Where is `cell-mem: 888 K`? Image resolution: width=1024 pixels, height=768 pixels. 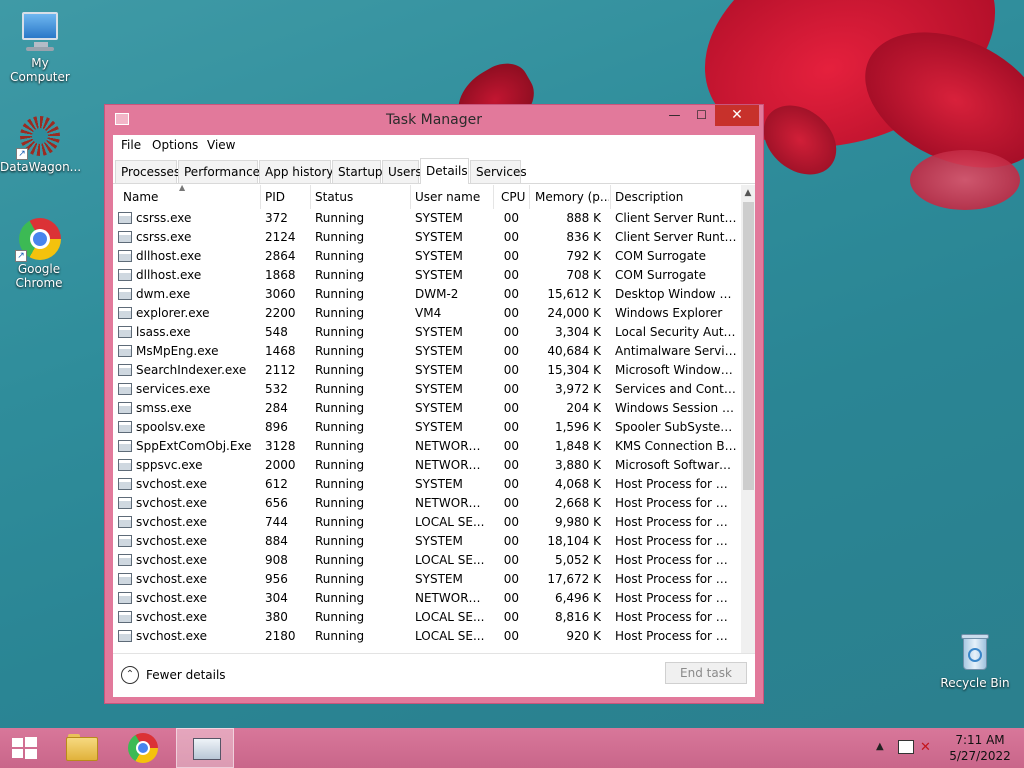
cell-mem: 888 K is located at coordinates (583, 218).